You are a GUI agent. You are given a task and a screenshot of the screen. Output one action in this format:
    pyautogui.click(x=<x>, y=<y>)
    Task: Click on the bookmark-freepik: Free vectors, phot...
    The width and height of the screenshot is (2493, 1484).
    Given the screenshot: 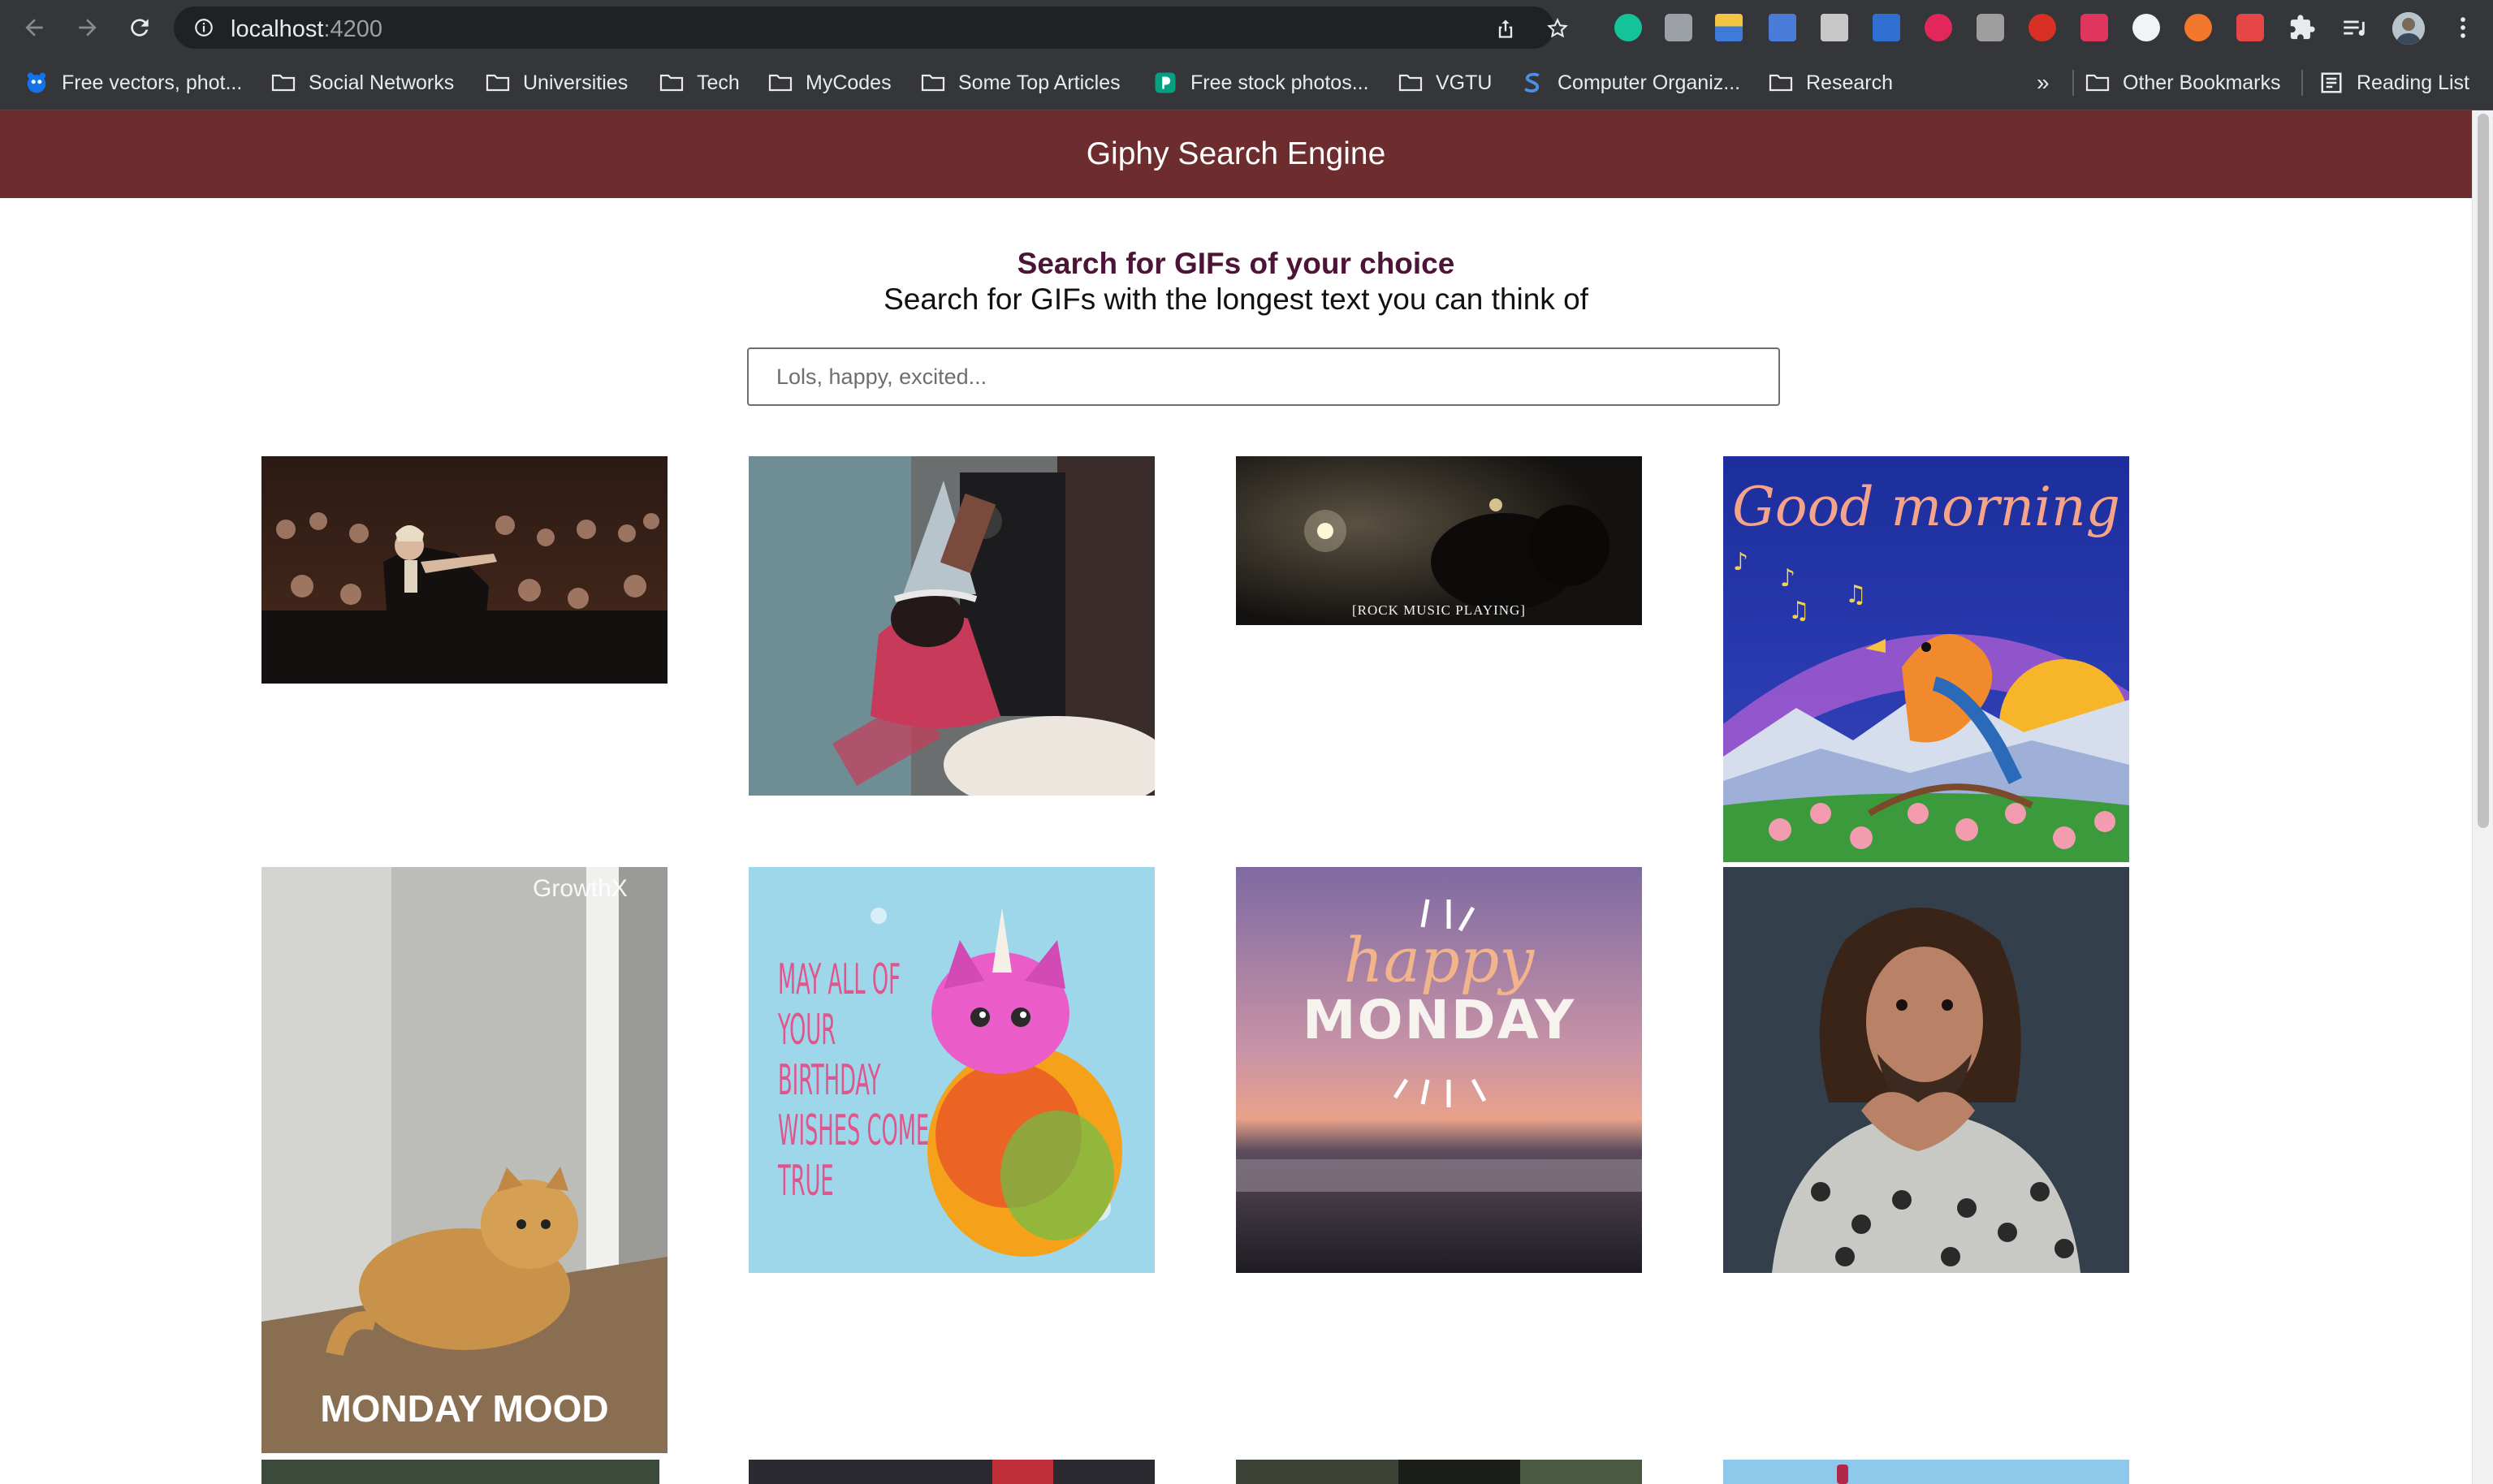 What is the action you would take?
    pyautogui.click(x=133, y=83)
    